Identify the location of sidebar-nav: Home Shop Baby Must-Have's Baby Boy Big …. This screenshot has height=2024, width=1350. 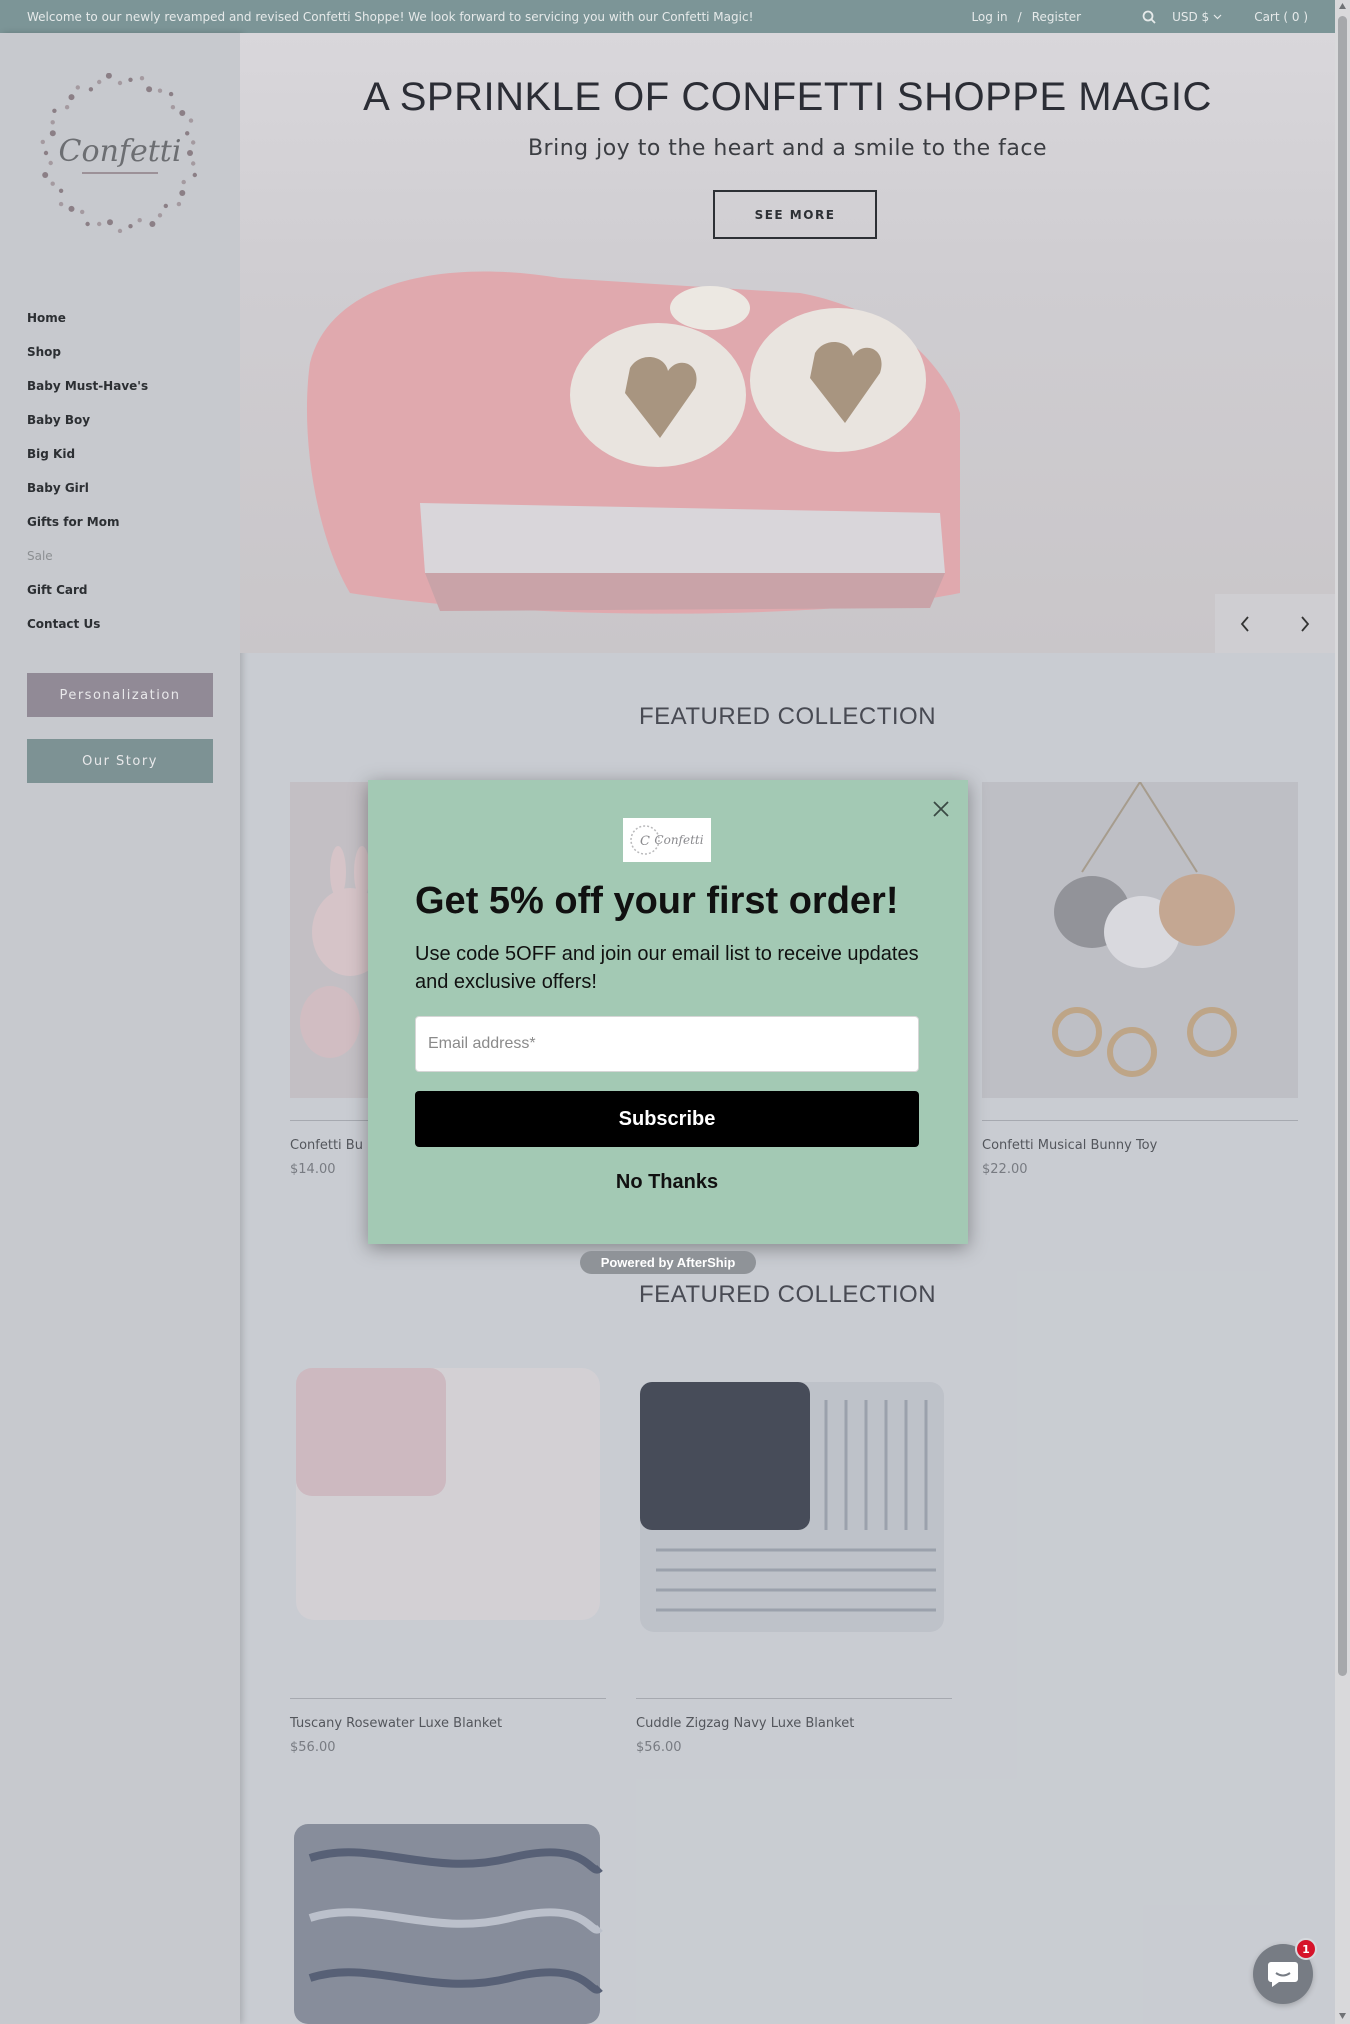
(87, 471).